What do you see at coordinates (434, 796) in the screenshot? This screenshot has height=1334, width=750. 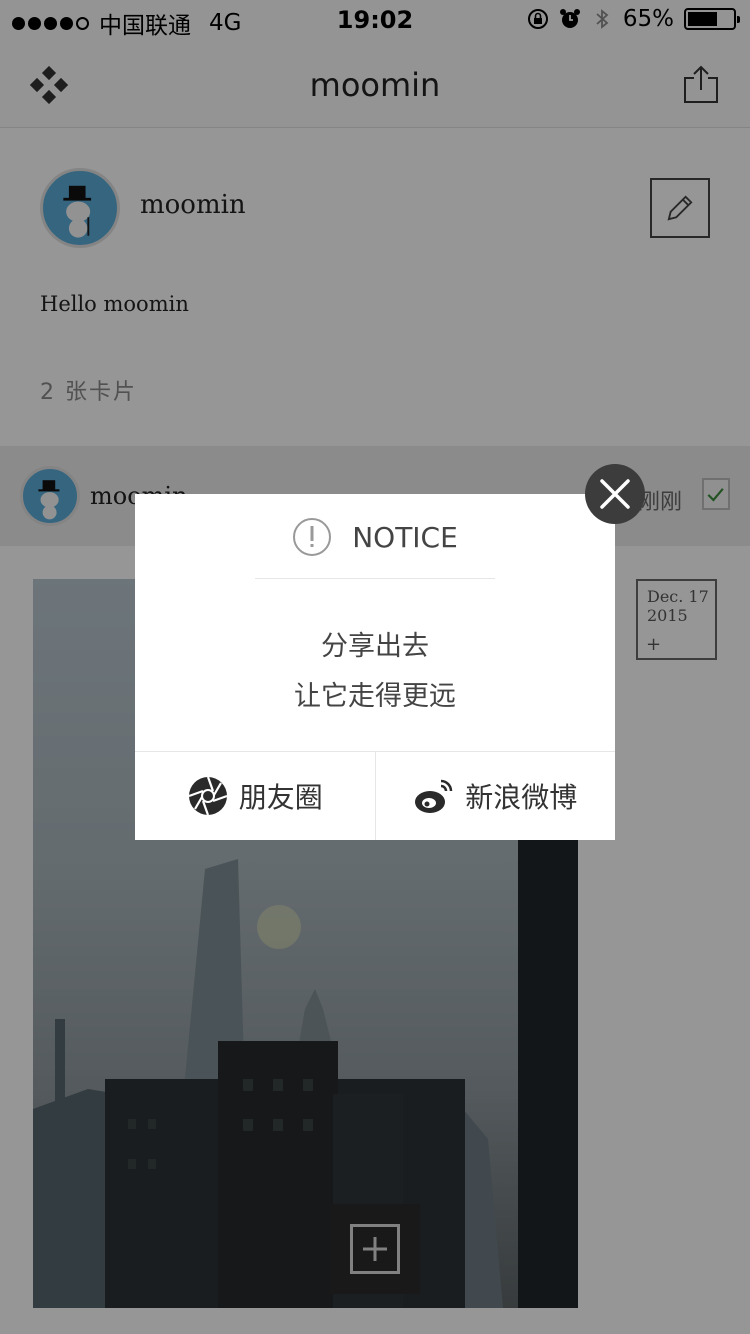 I see `weibo-icon` at bounding box center [434, 796].